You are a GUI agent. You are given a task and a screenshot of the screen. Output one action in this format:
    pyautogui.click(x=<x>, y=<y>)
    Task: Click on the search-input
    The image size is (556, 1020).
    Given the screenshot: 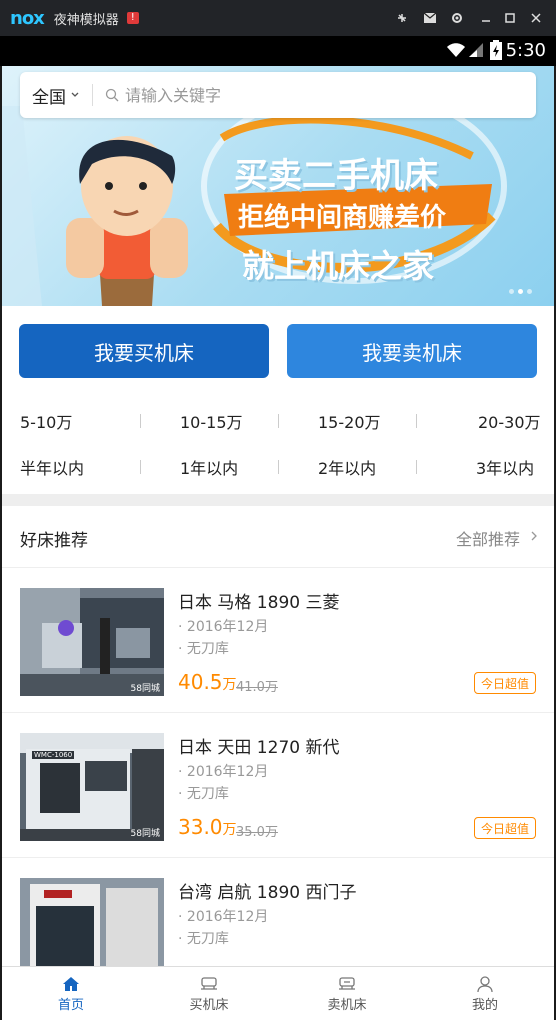 What is the action you would take?
    pyautogui.click(x=315, y=95)
    